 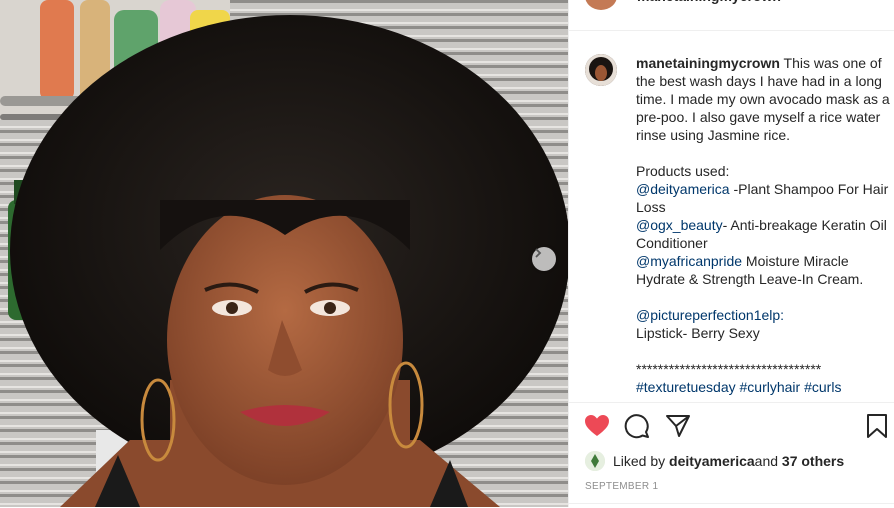 What do you see at coordinates (770, 387) in the screenshot?
I see `hashtag-curlyhair: #curlyhair` at bounding box center [770, 387].